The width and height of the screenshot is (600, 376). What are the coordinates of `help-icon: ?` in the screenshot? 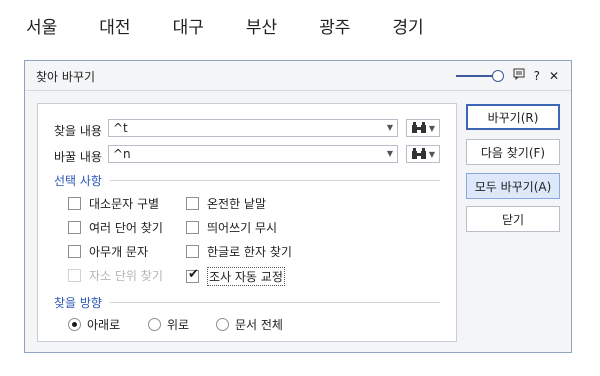 It's located at (537, 76).